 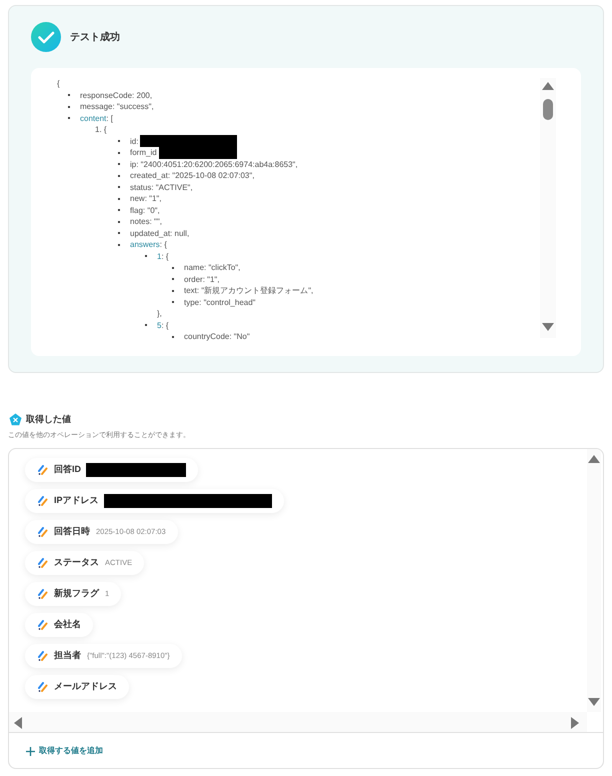 What do you see at coordinates (202, 279) in the screenshot?
I see `code-line: order: "1",` at bounding box center [202, 279].